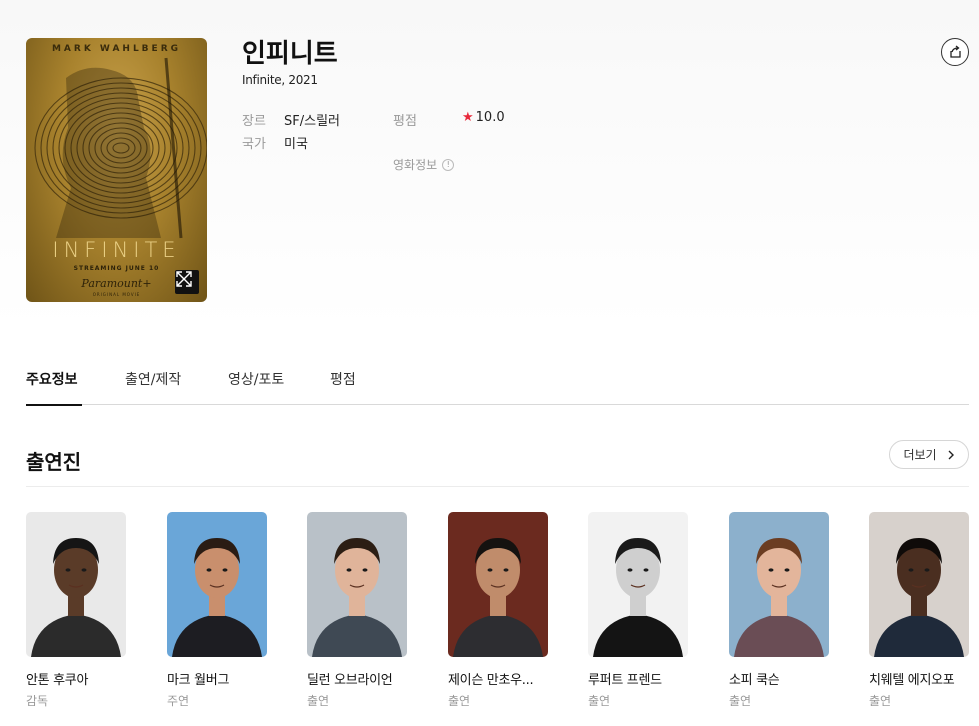  Describe the element at coordinates (54, 462) in the screenshot. I see `cast-section-title: 출연진` at that location.